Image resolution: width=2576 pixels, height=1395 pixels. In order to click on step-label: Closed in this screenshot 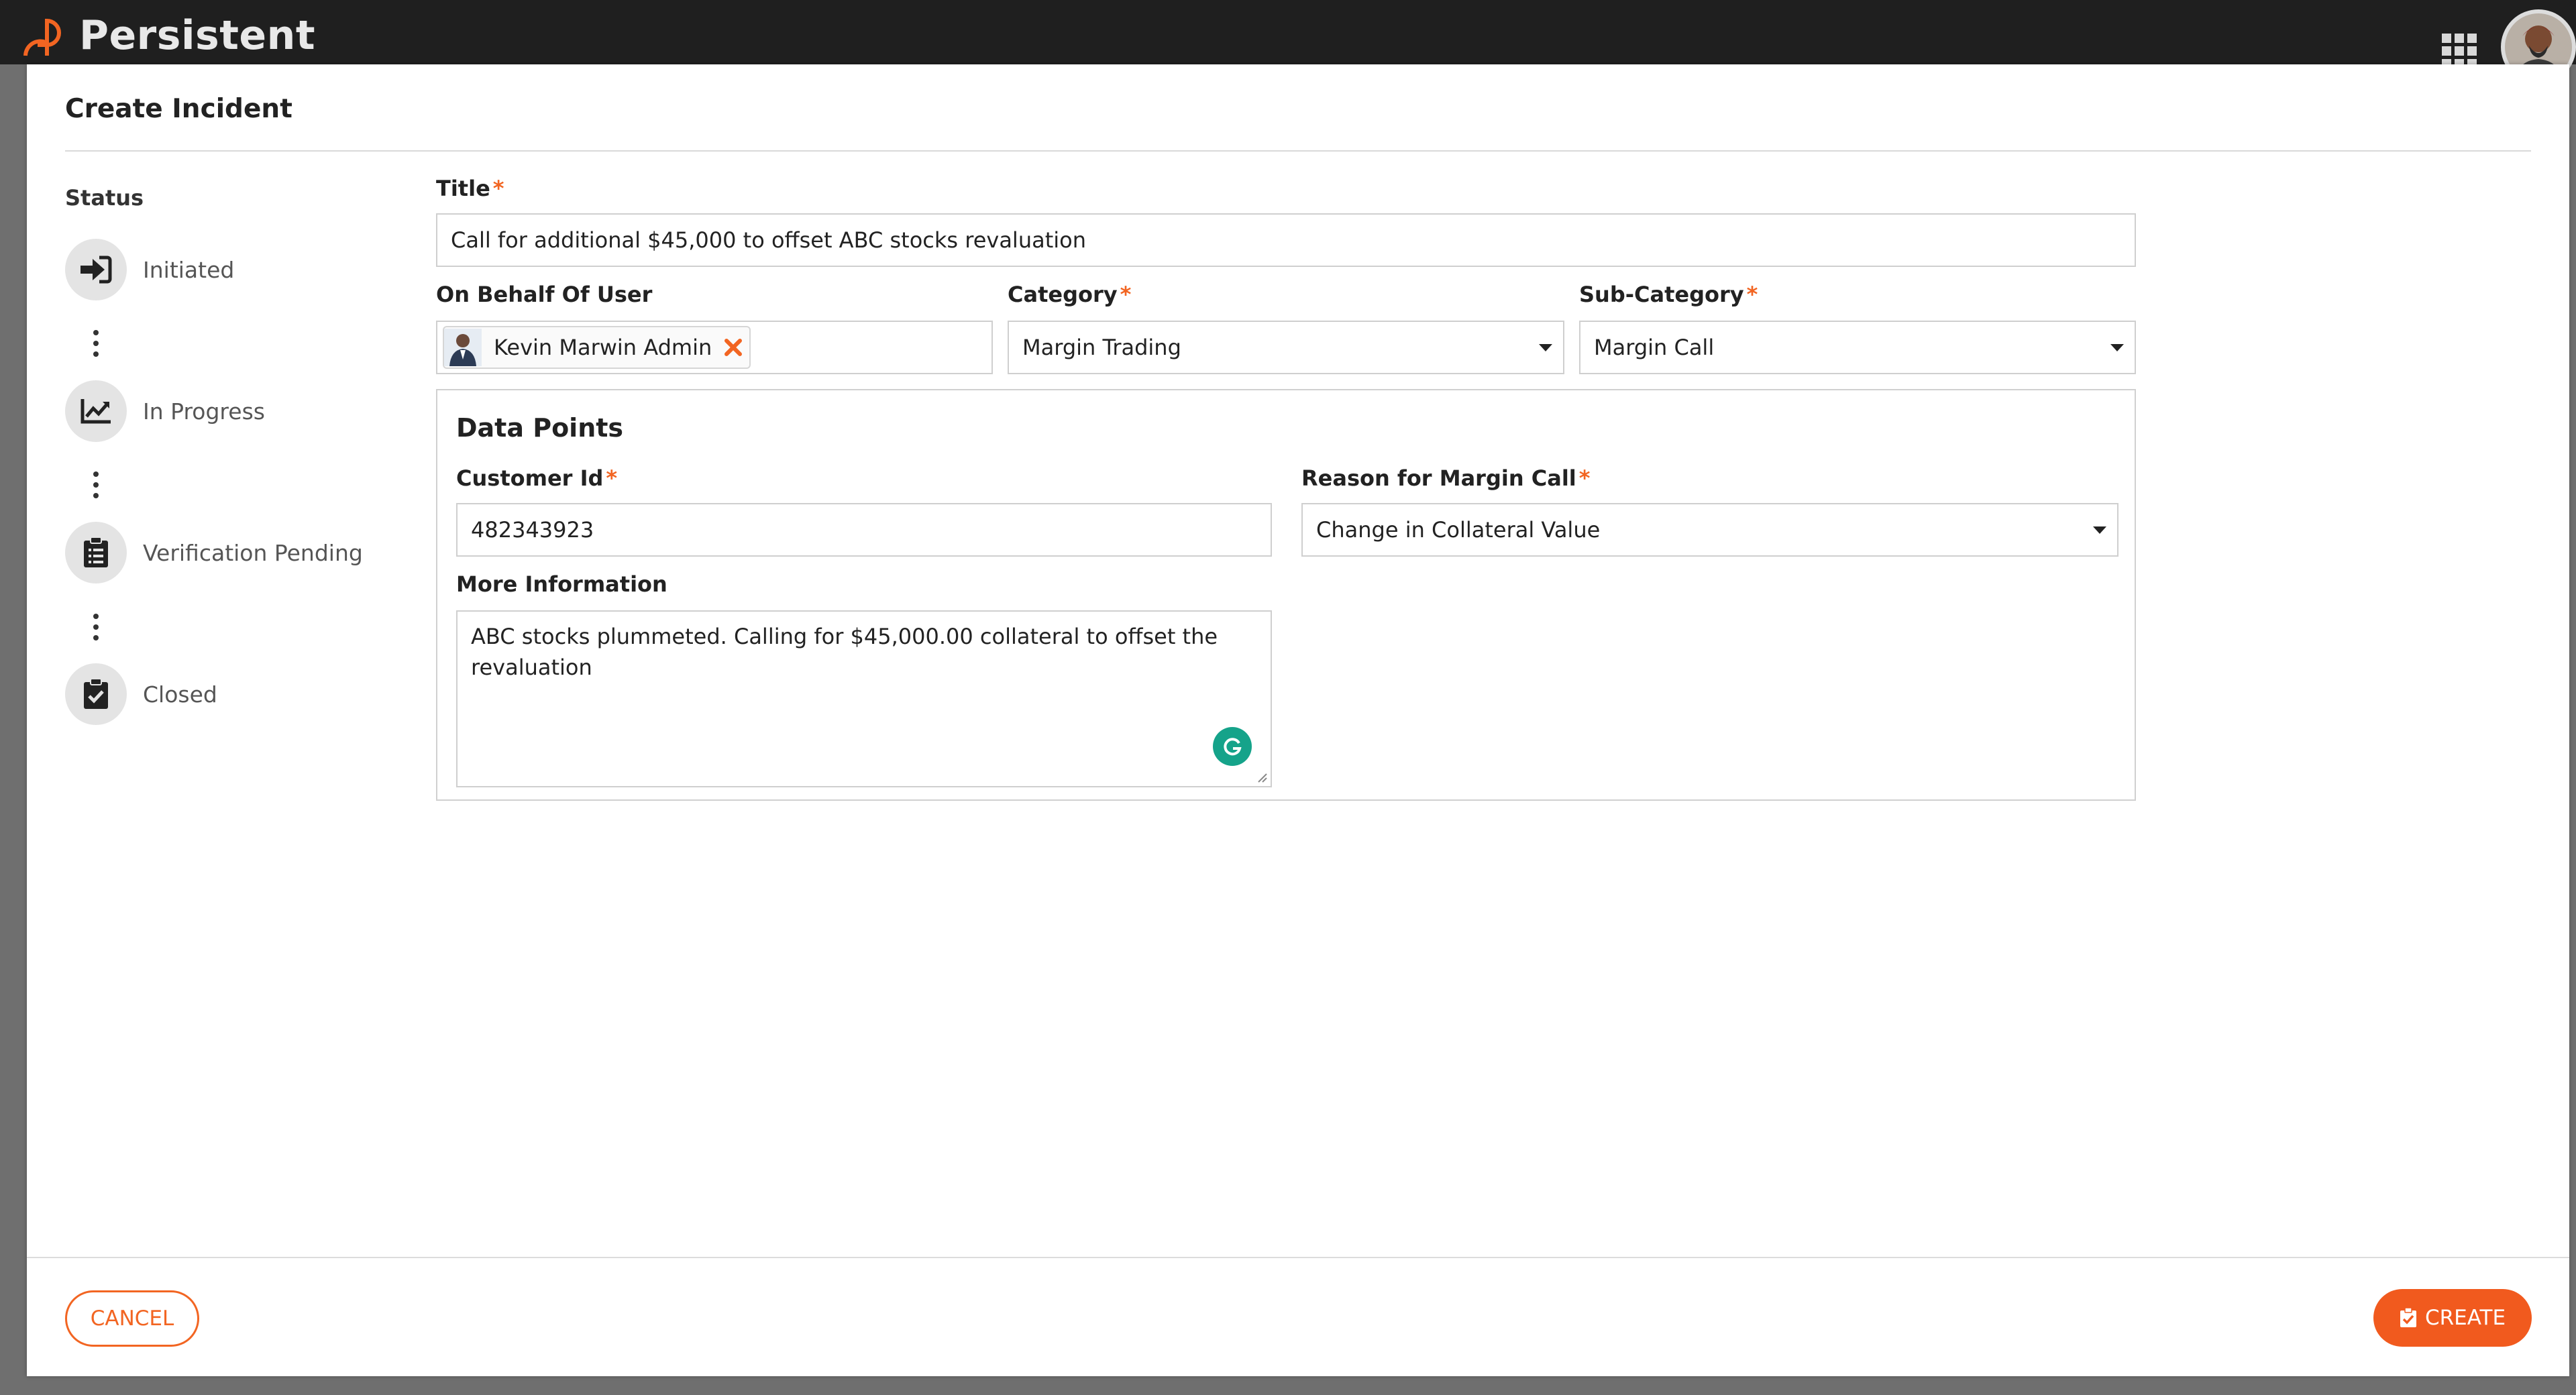, I will do `click(180, 694)`.